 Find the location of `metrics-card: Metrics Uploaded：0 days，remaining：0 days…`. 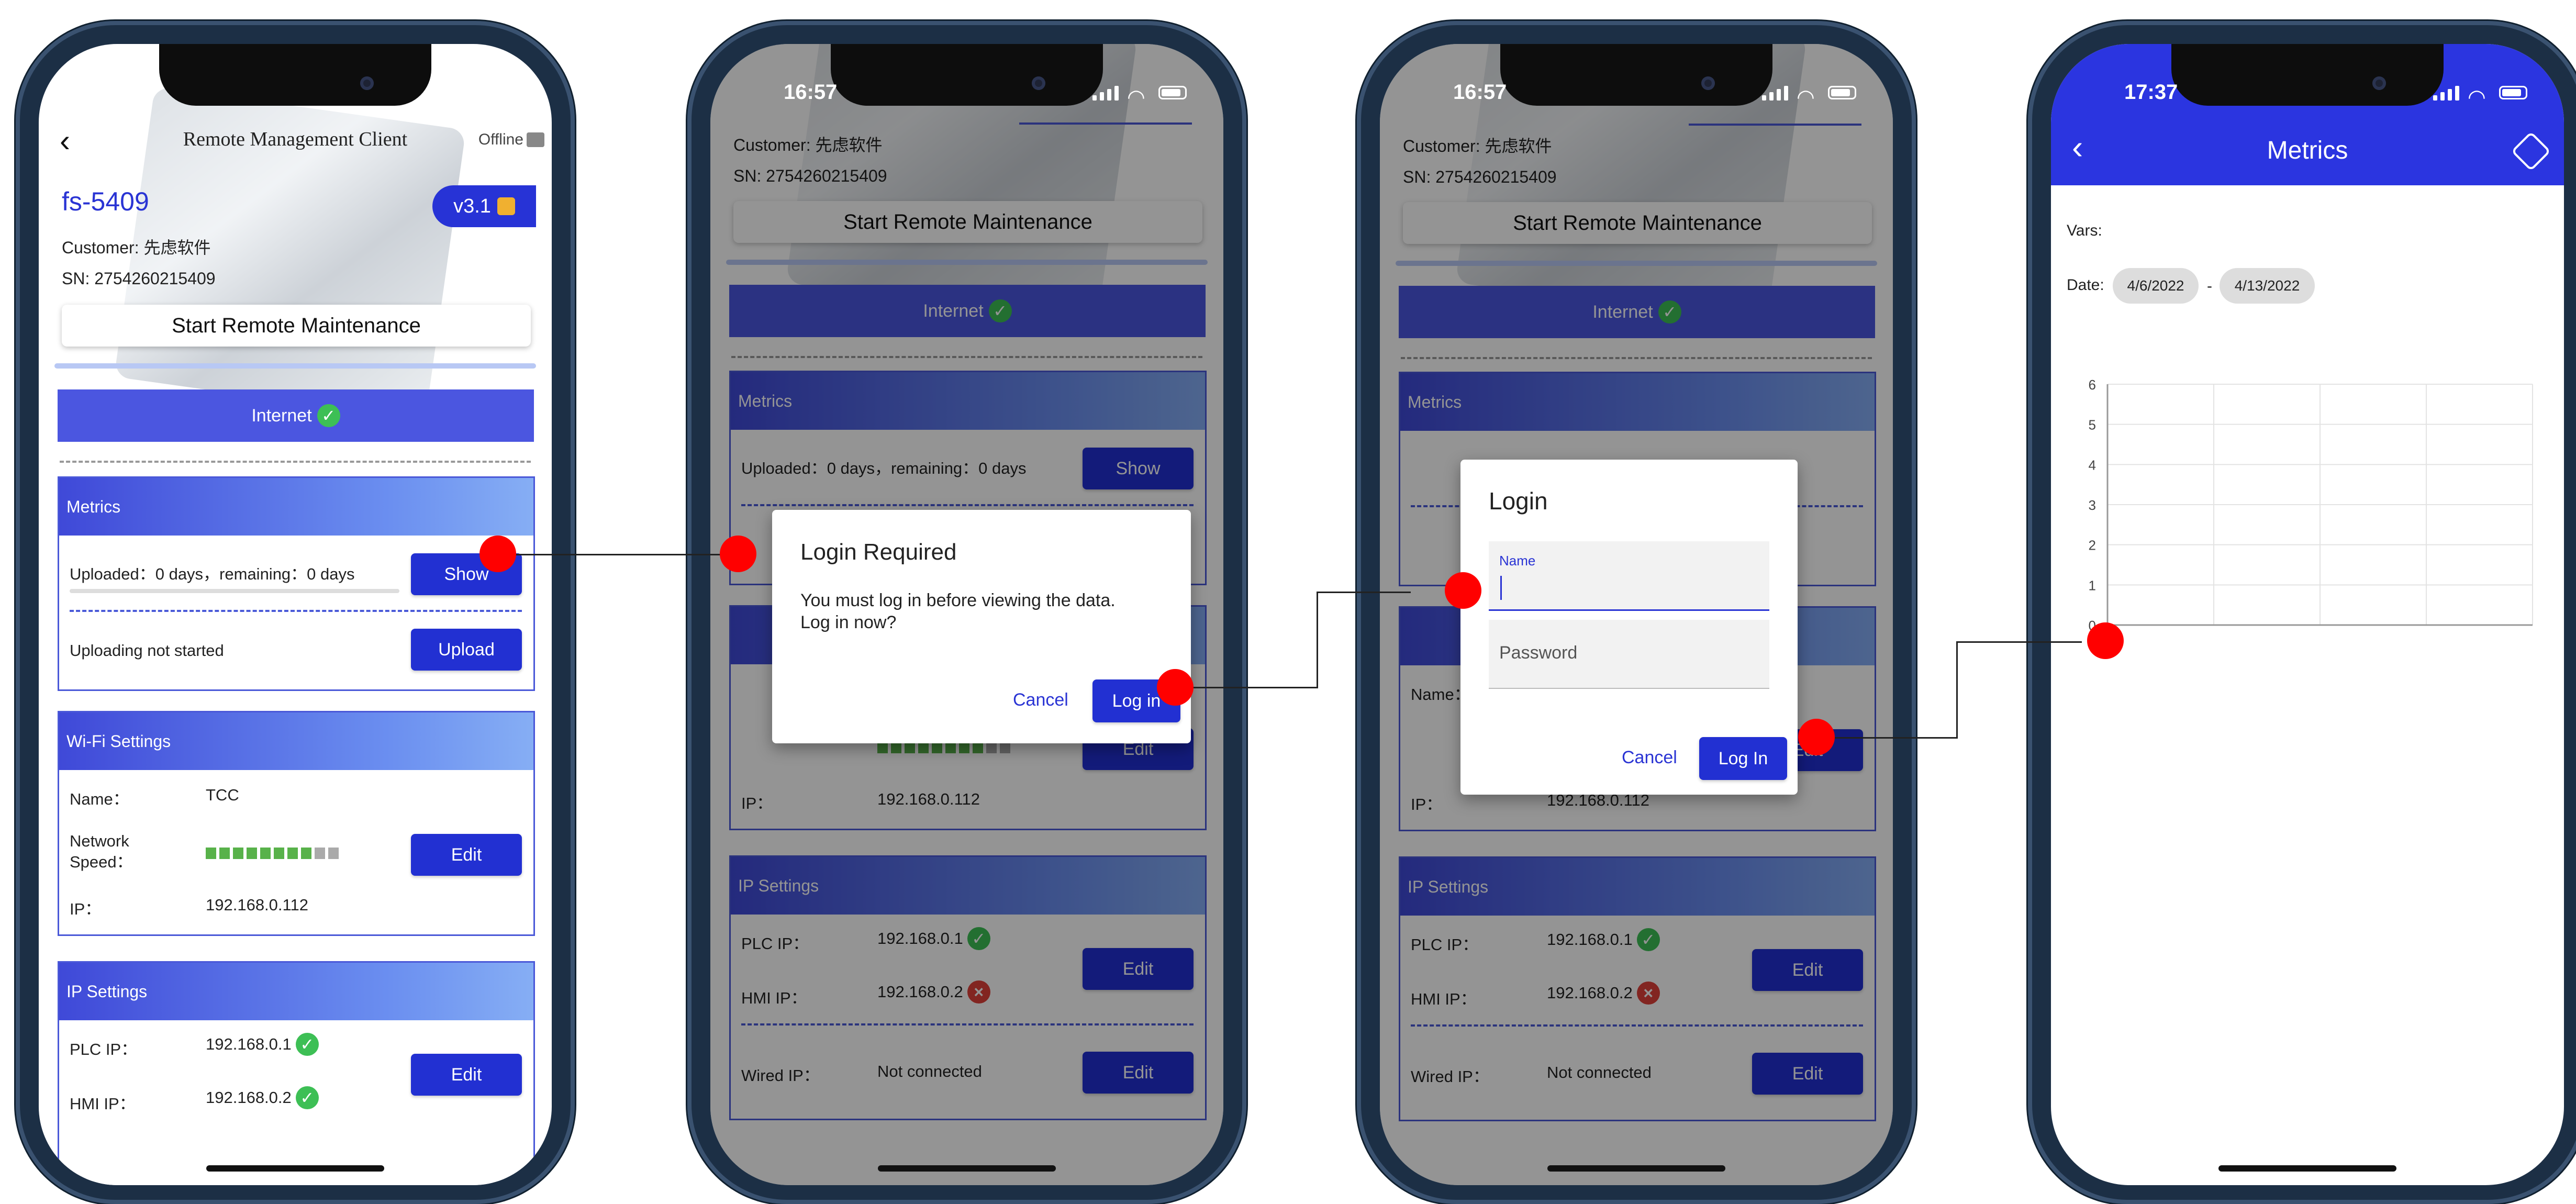

metrics-card: Metrics Uploaded：0 days，remaining：0 days… is located at coordinates (296, 583).